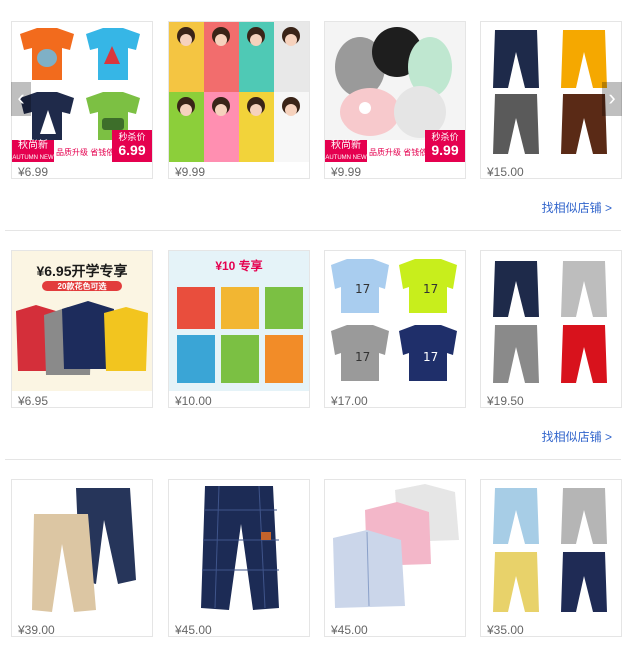 The height and width of the screenshot is (645, 626). I want to click on product-card: ¥15.00, so click(551, 100).